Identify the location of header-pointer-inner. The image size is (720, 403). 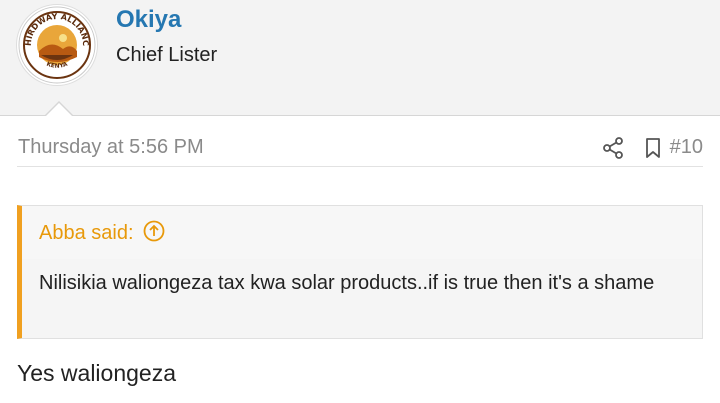
(59, 110).